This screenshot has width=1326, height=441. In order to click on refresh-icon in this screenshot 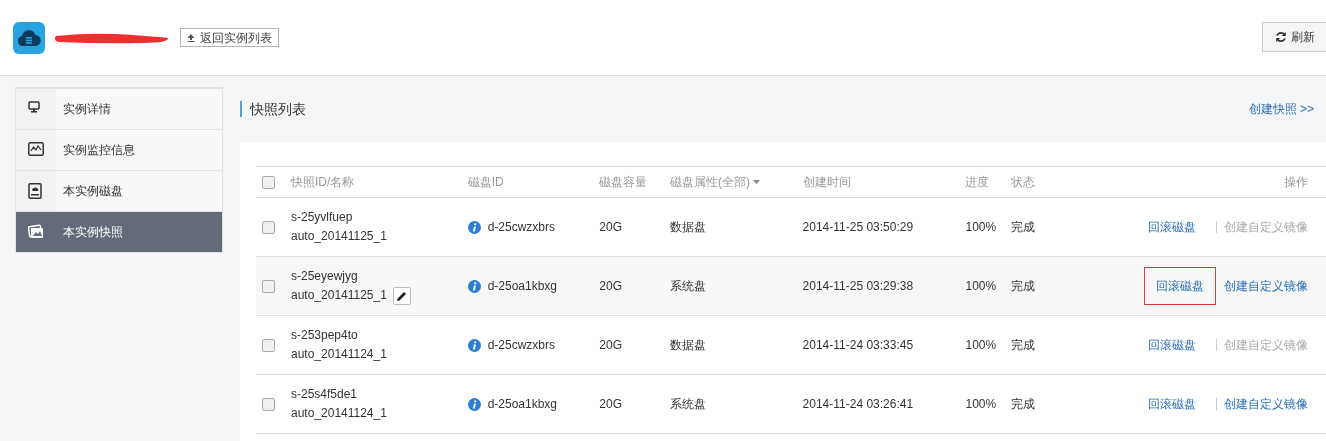, I will do `click(1281, 37)`.